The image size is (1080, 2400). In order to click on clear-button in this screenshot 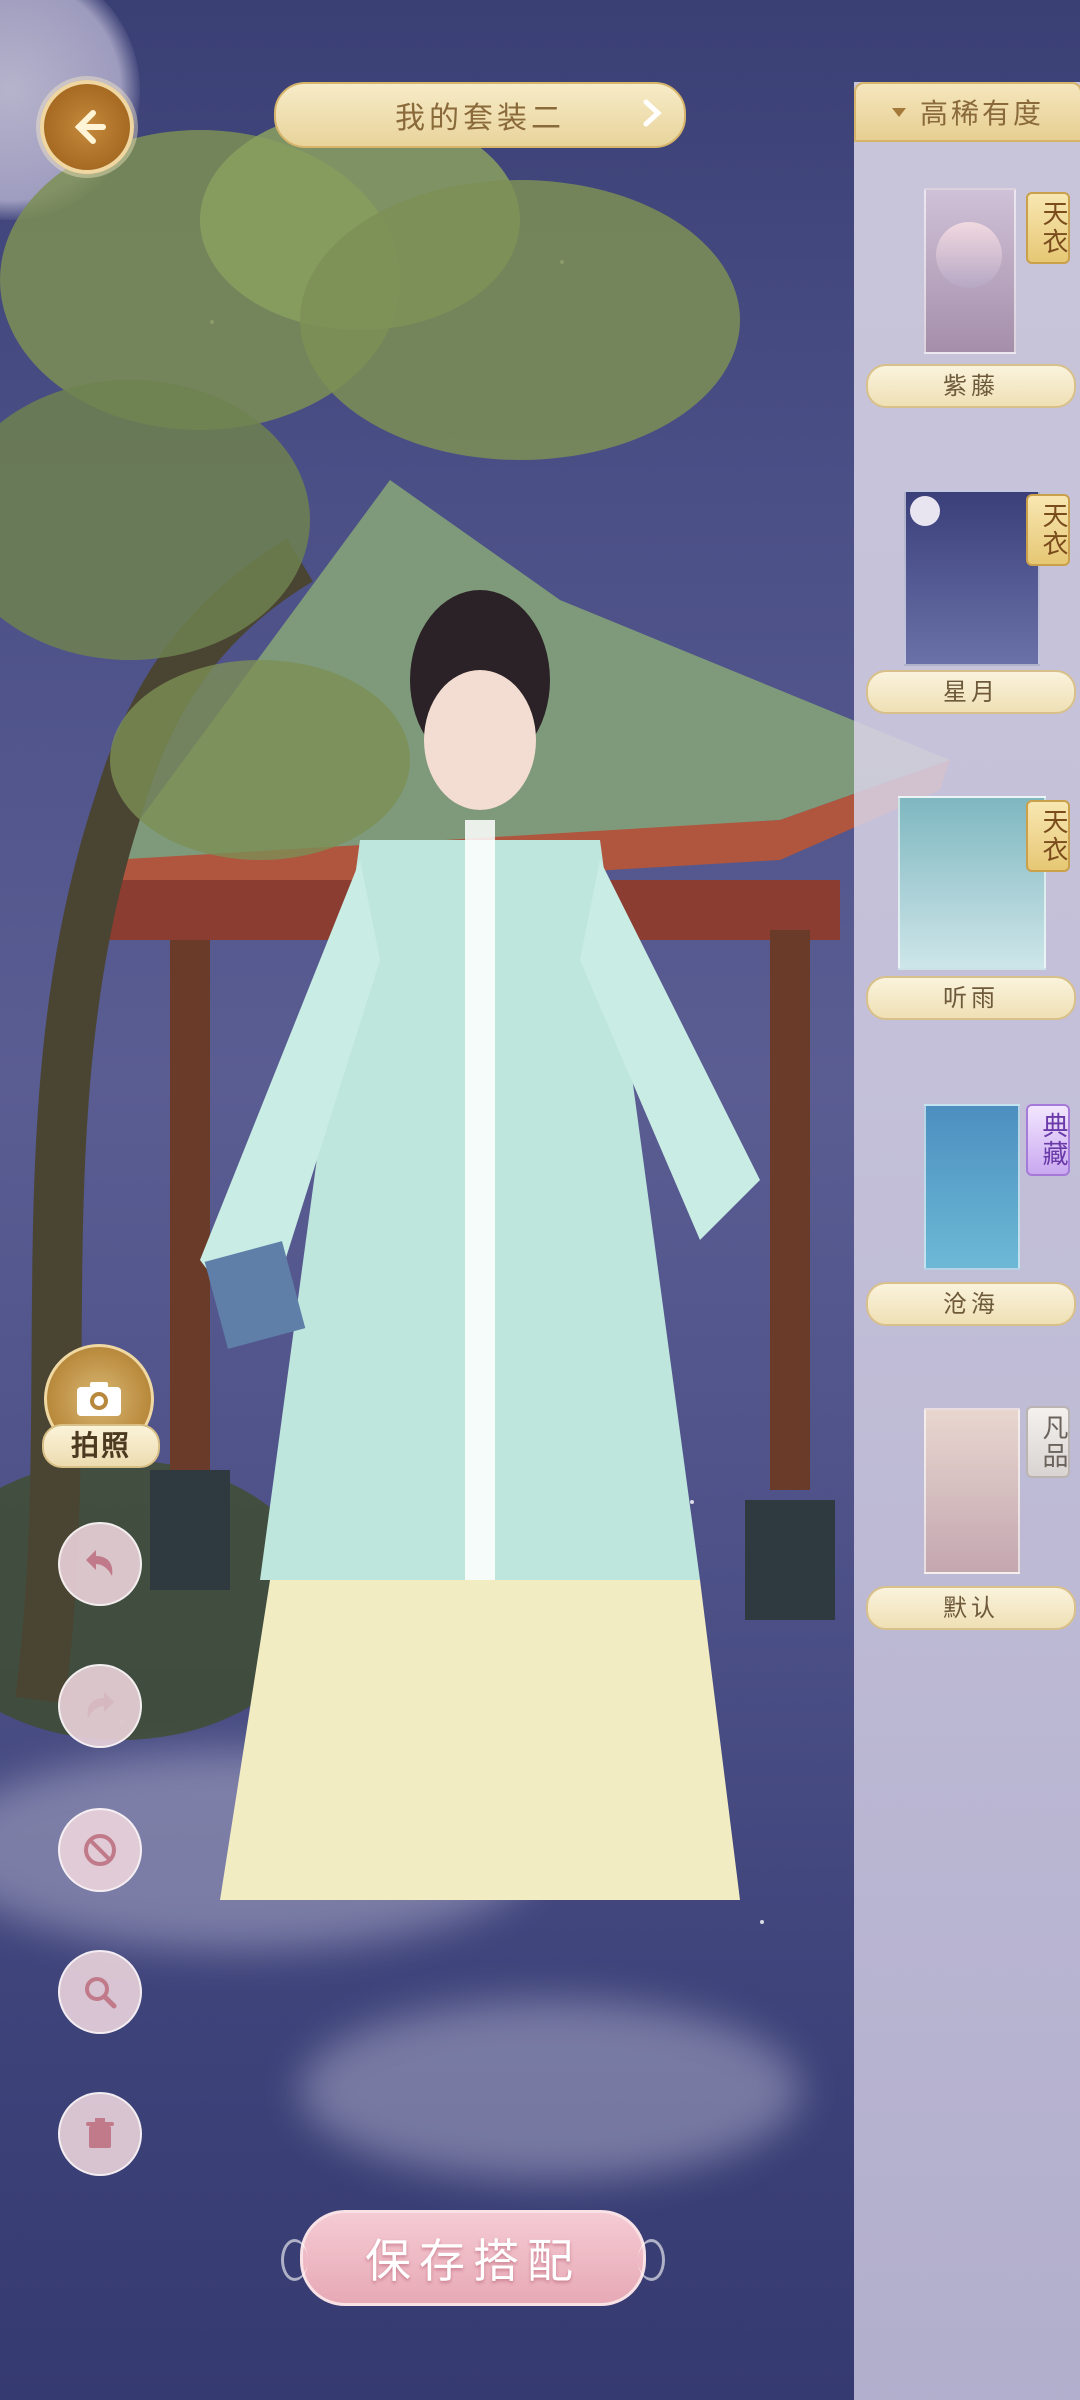, I will do `click(100, 1850)`.